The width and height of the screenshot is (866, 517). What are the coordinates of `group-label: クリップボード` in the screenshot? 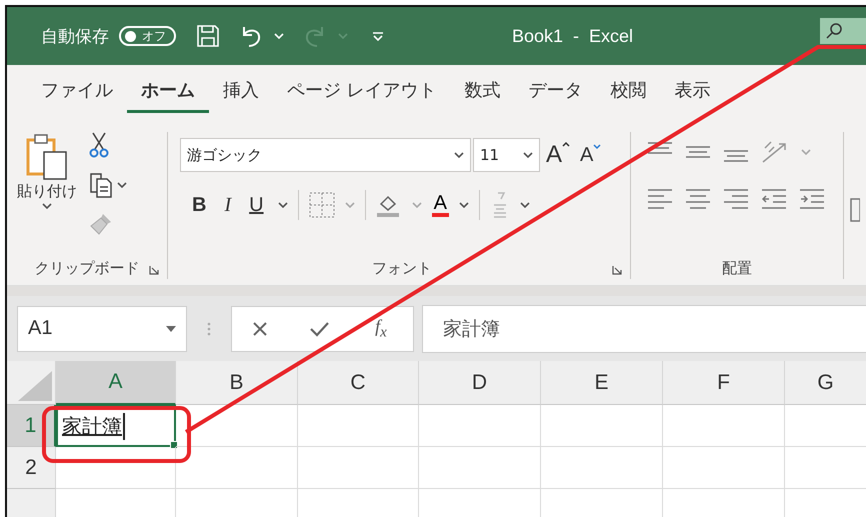 It's located at (87, 268).